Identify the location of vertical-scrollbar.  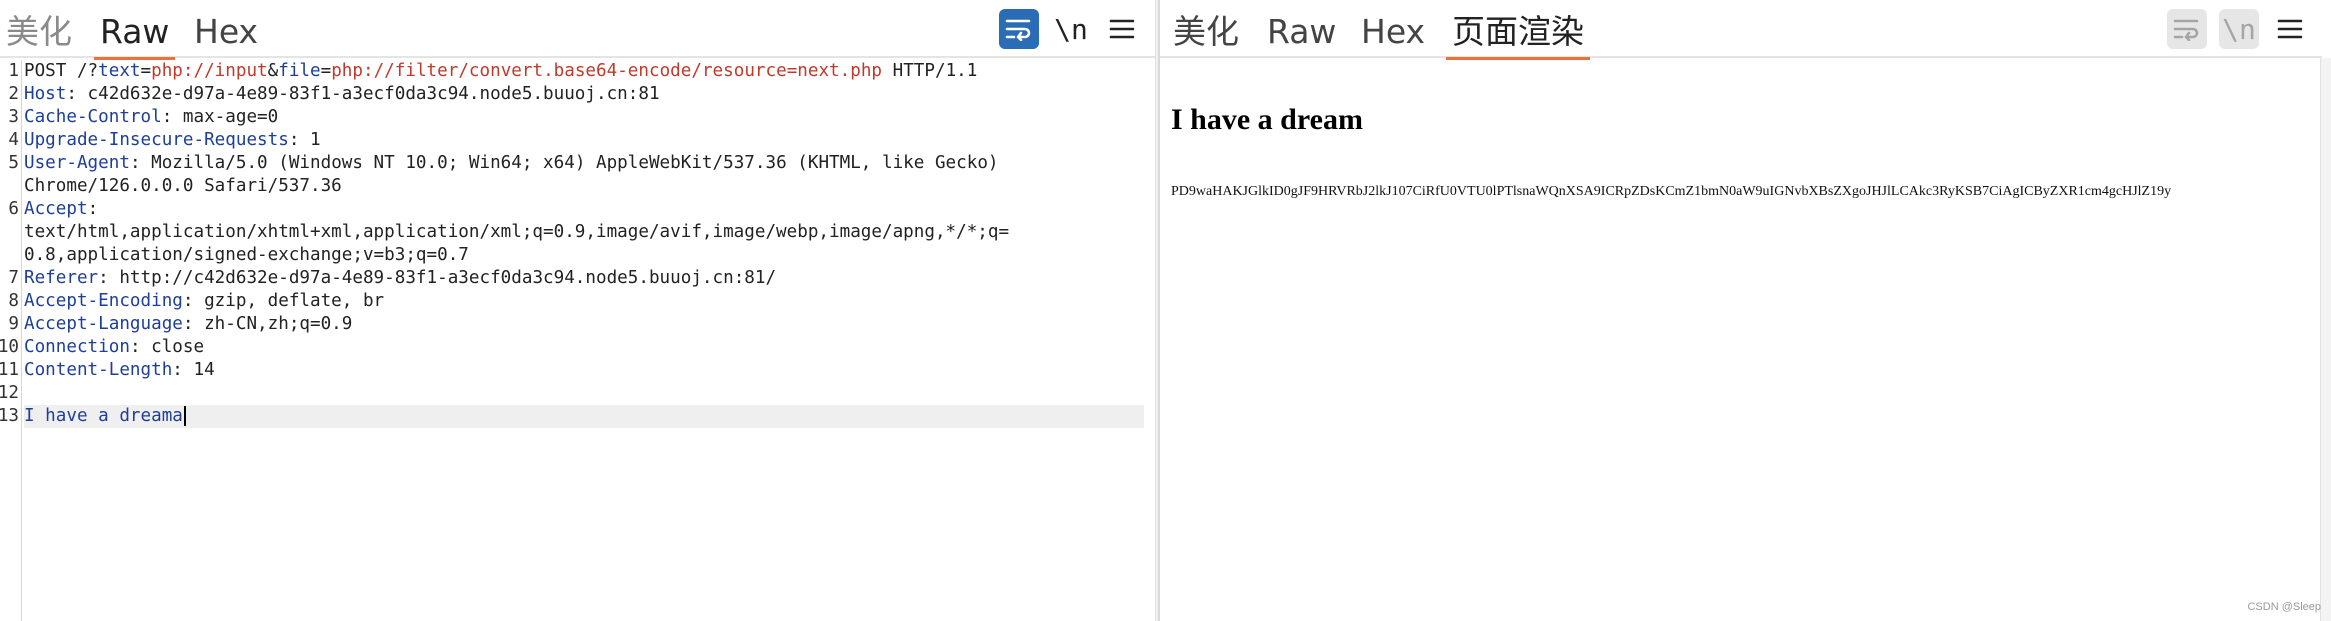
(2325, 339).